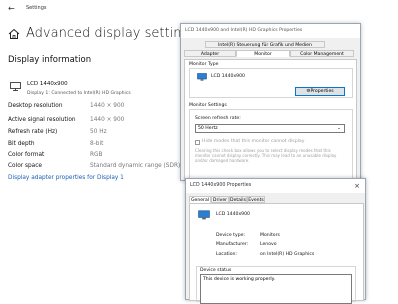 The width and height of the screenshot is (398, 304). What do you see at coordinates (35, 106) in the screenshot?
I see `row-label: Desktop resolution` at bounding box center [35, 106].